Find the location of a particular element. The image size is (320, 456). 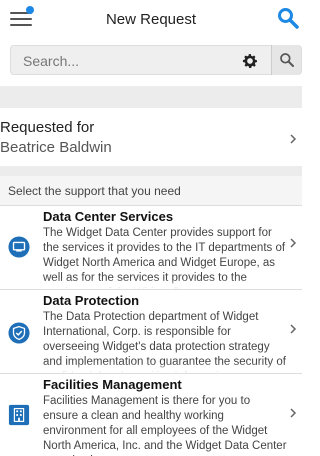

item-name: Data Protection is located at coordinates (91, 300).